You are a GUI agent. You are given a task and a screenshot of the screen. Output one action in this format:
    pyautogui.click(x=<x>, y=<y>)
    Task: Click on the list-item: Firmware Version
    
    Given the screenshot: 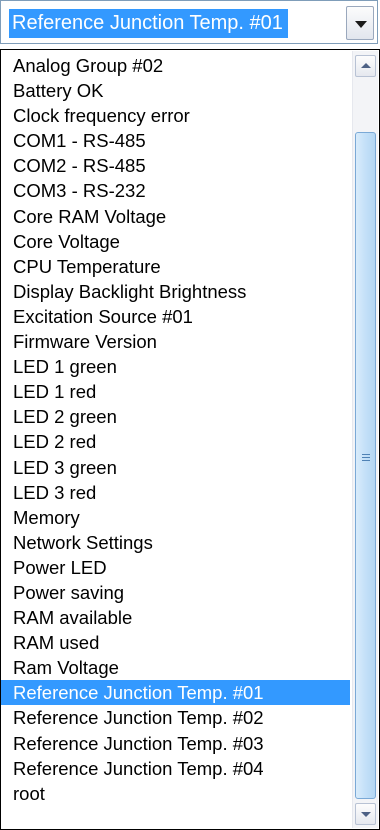 What is the action you would take?
    pyautogui.click(x=175, y=341)
    